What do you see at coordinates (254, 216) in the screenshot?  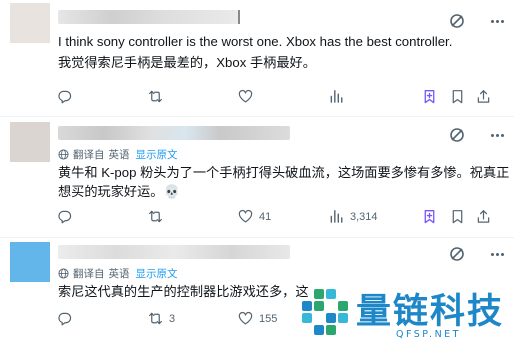 I see `like-button: 41` at bounding box center [254, 216].